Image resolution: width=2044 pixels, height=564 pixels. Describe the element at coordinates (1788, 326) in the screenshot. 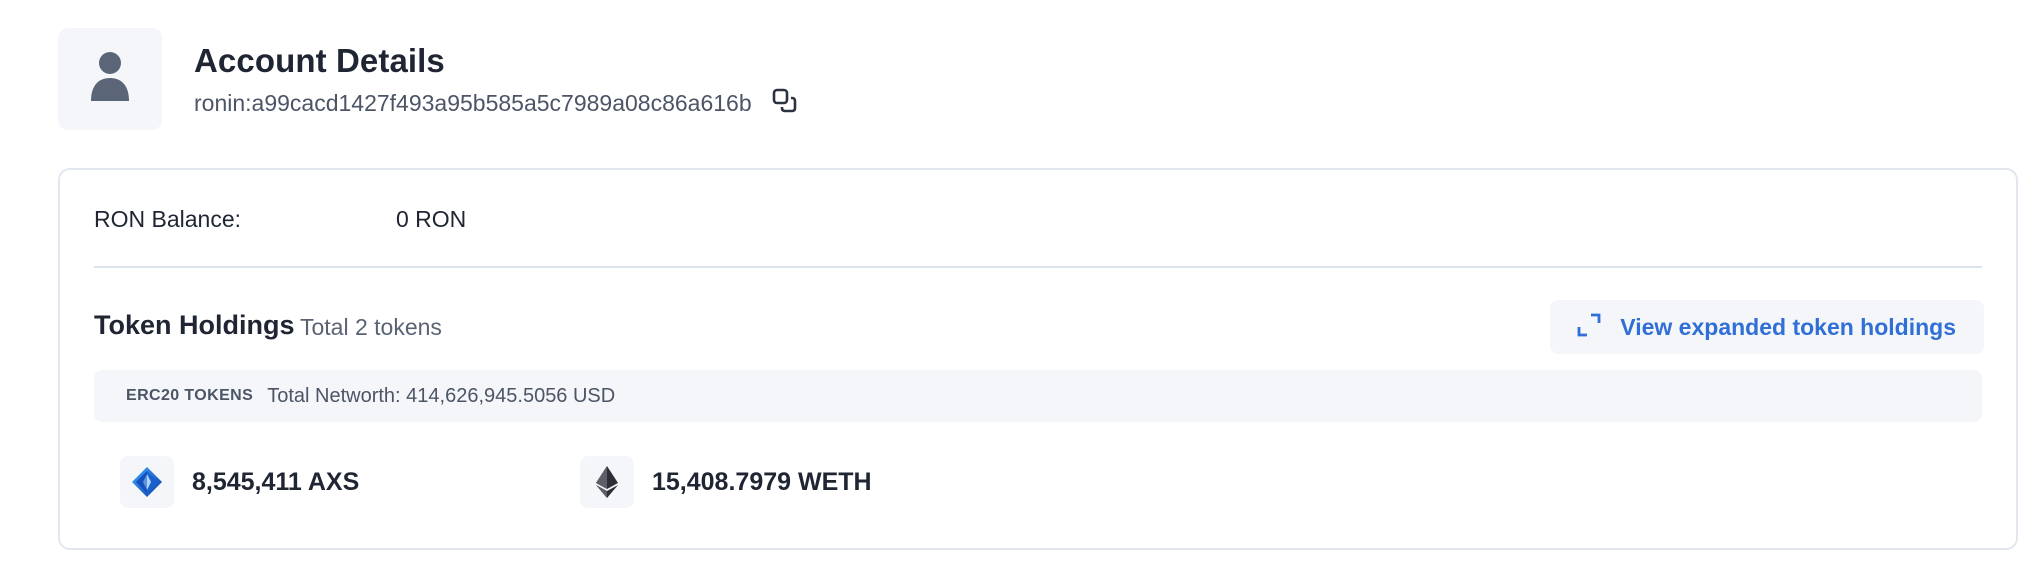

I see `view-expanded-holdings-label: View expanded token holdings` at that location.